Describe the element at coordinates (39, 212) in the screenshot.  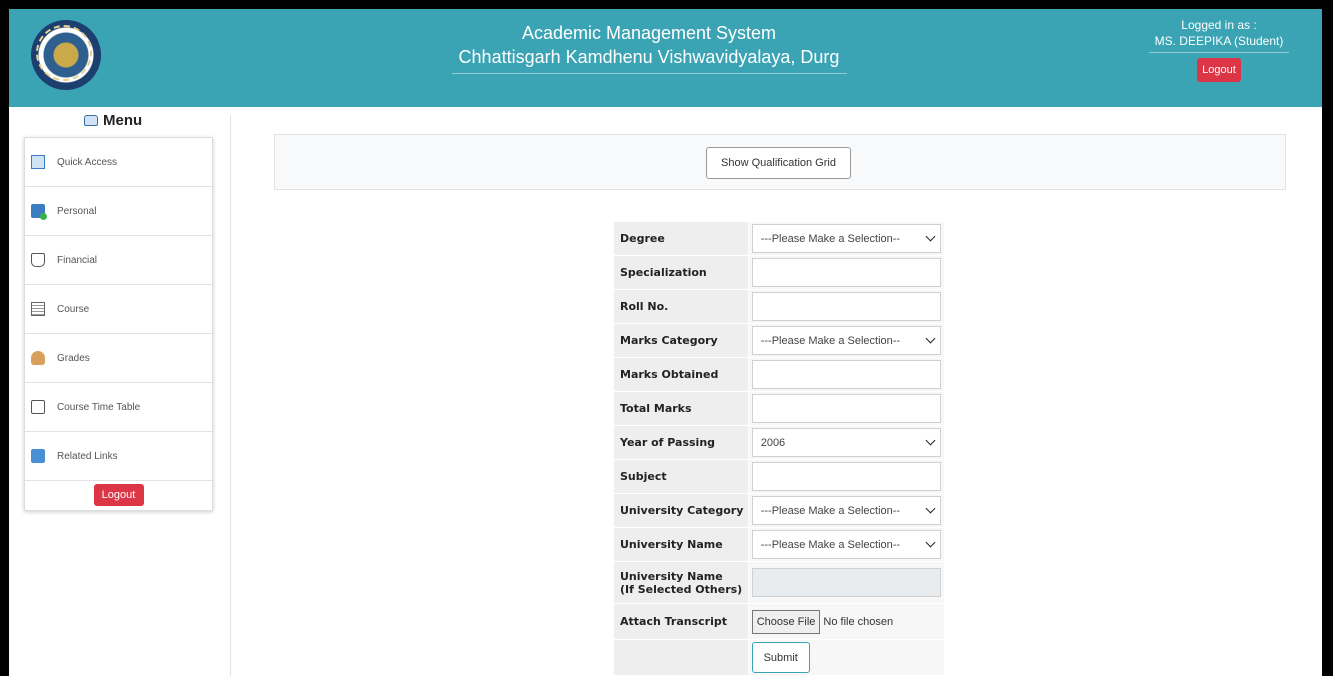
I see `personal-icon` at that location.